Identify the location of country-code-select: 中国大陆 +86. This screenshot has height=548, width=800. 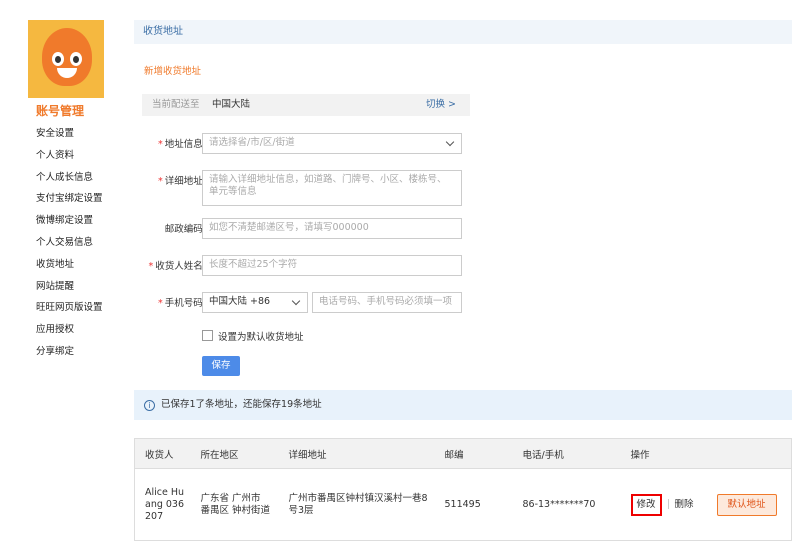
(255, 302).